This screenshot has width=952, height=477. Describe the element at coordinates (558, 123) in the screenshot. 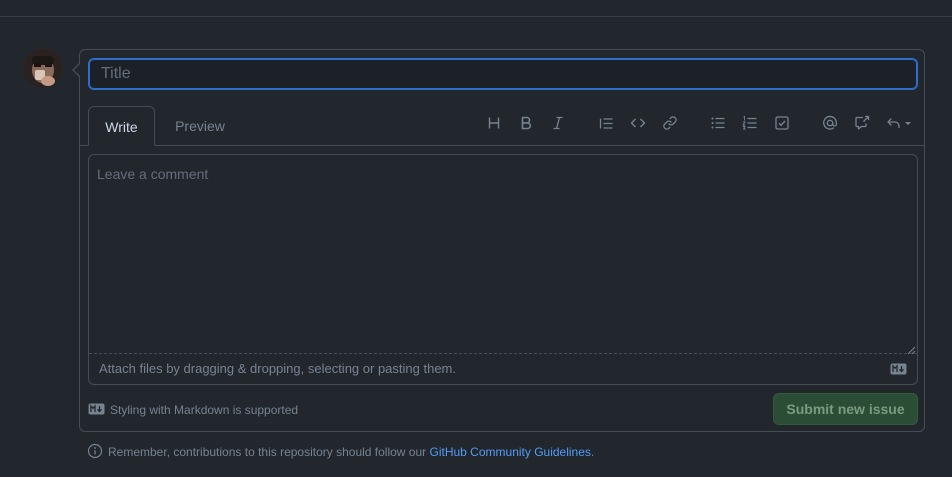

I see `italic-icon` at that location.